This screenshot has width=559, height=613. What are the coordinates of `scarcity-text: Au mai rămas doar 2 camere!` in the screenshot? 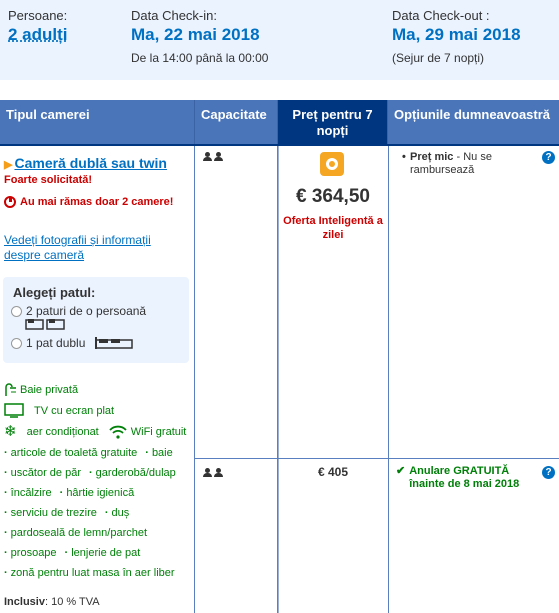 It's located at (97, 202).